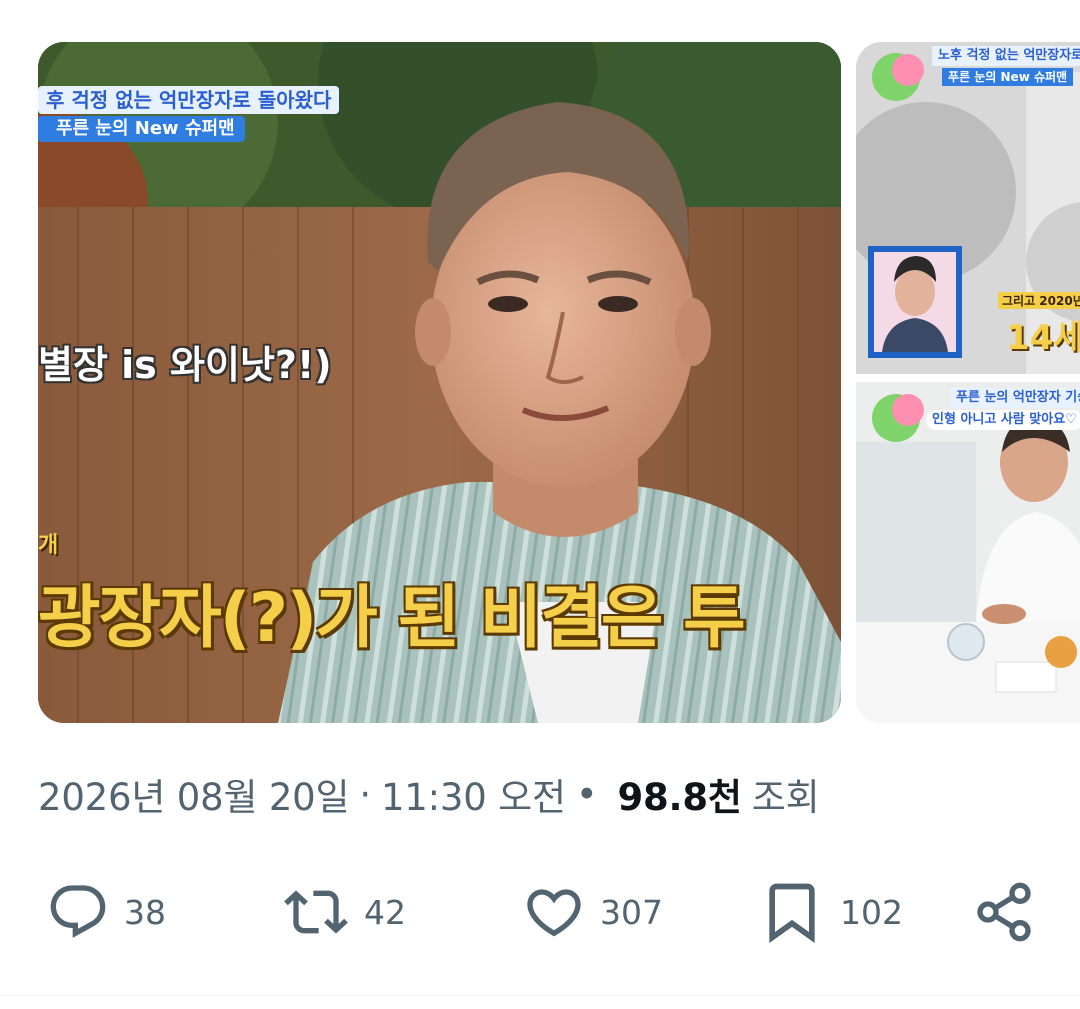 Image resolution: width=1080 pixels, height=1009 pixels. What do you see at coordinates (189, 100) in the screenshot?
I see `caption-top-1: 후 걱정 없는 억만장자로 돌아왔다` at bounding box center [189, 100].